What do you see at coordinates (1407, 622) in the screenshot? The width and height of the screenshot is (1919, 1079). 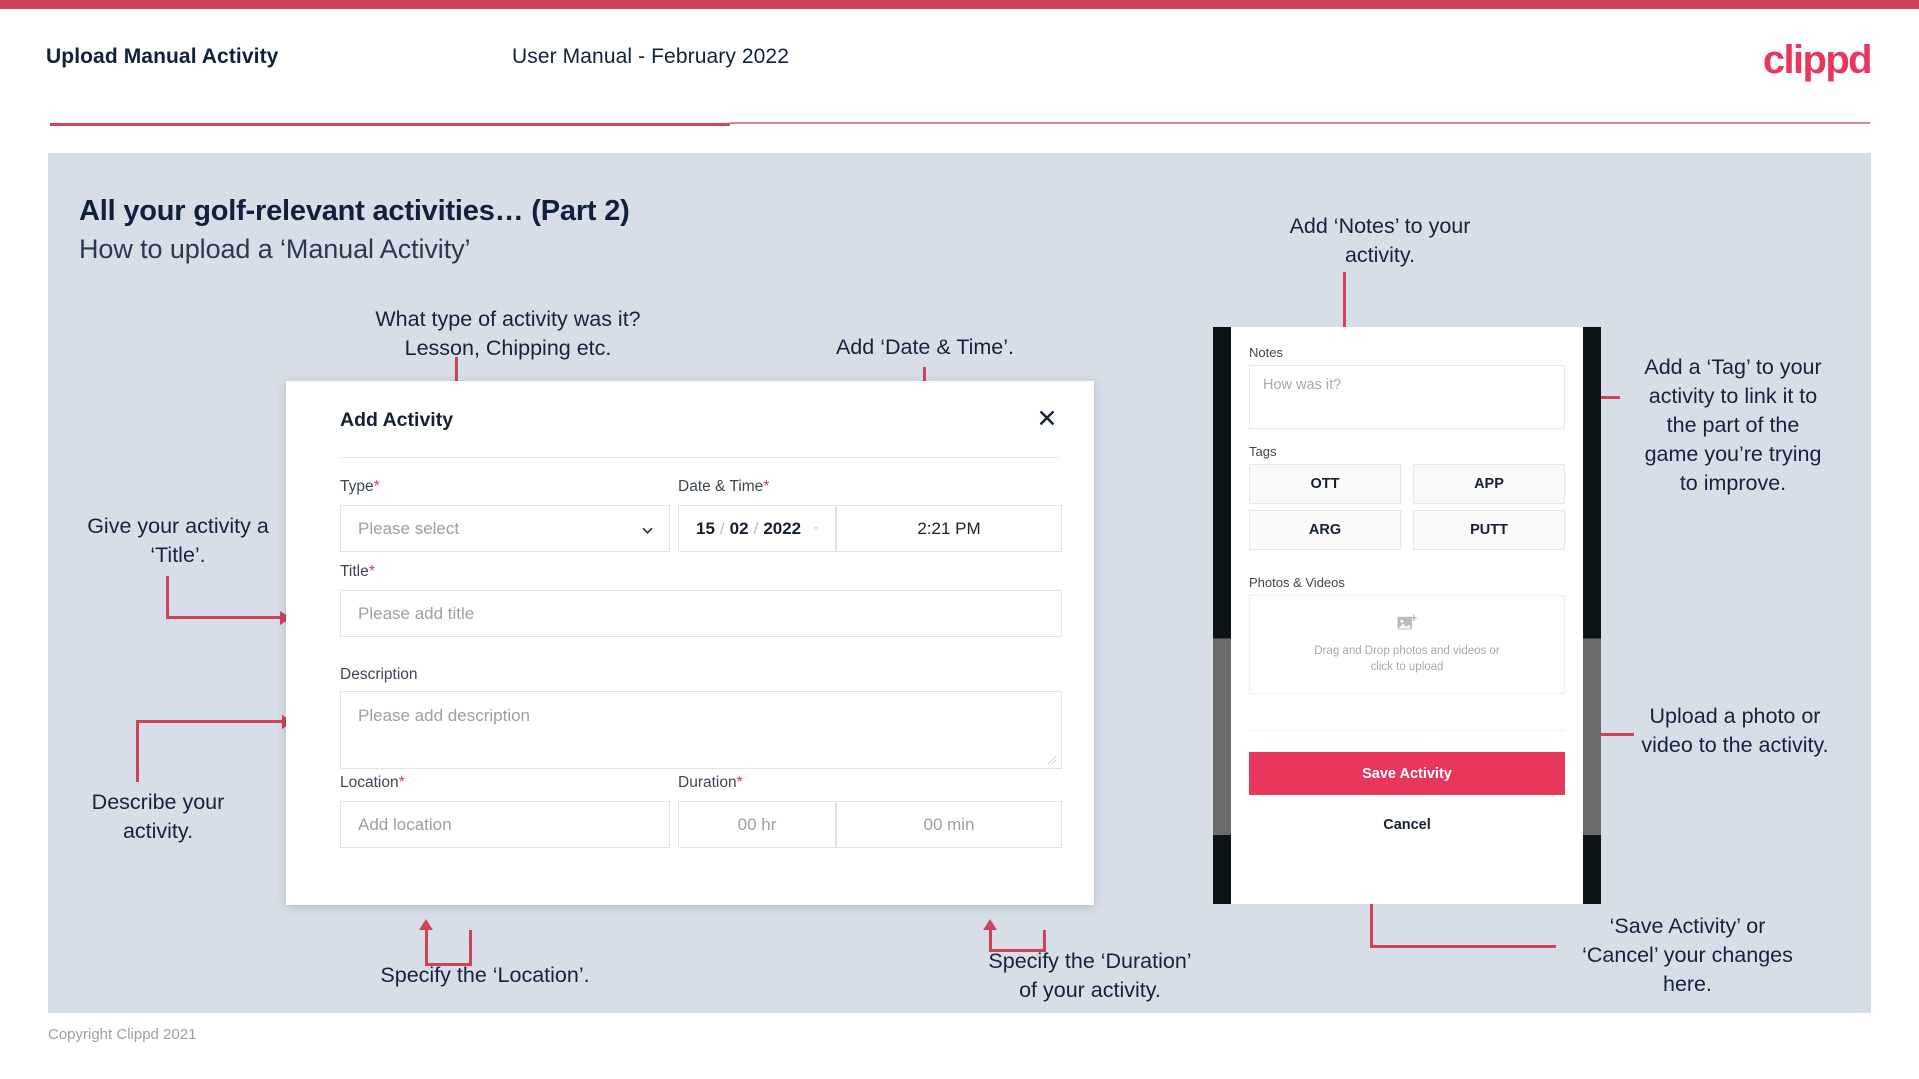 I see `add-image-icon` at bounding box center [1407, 622].